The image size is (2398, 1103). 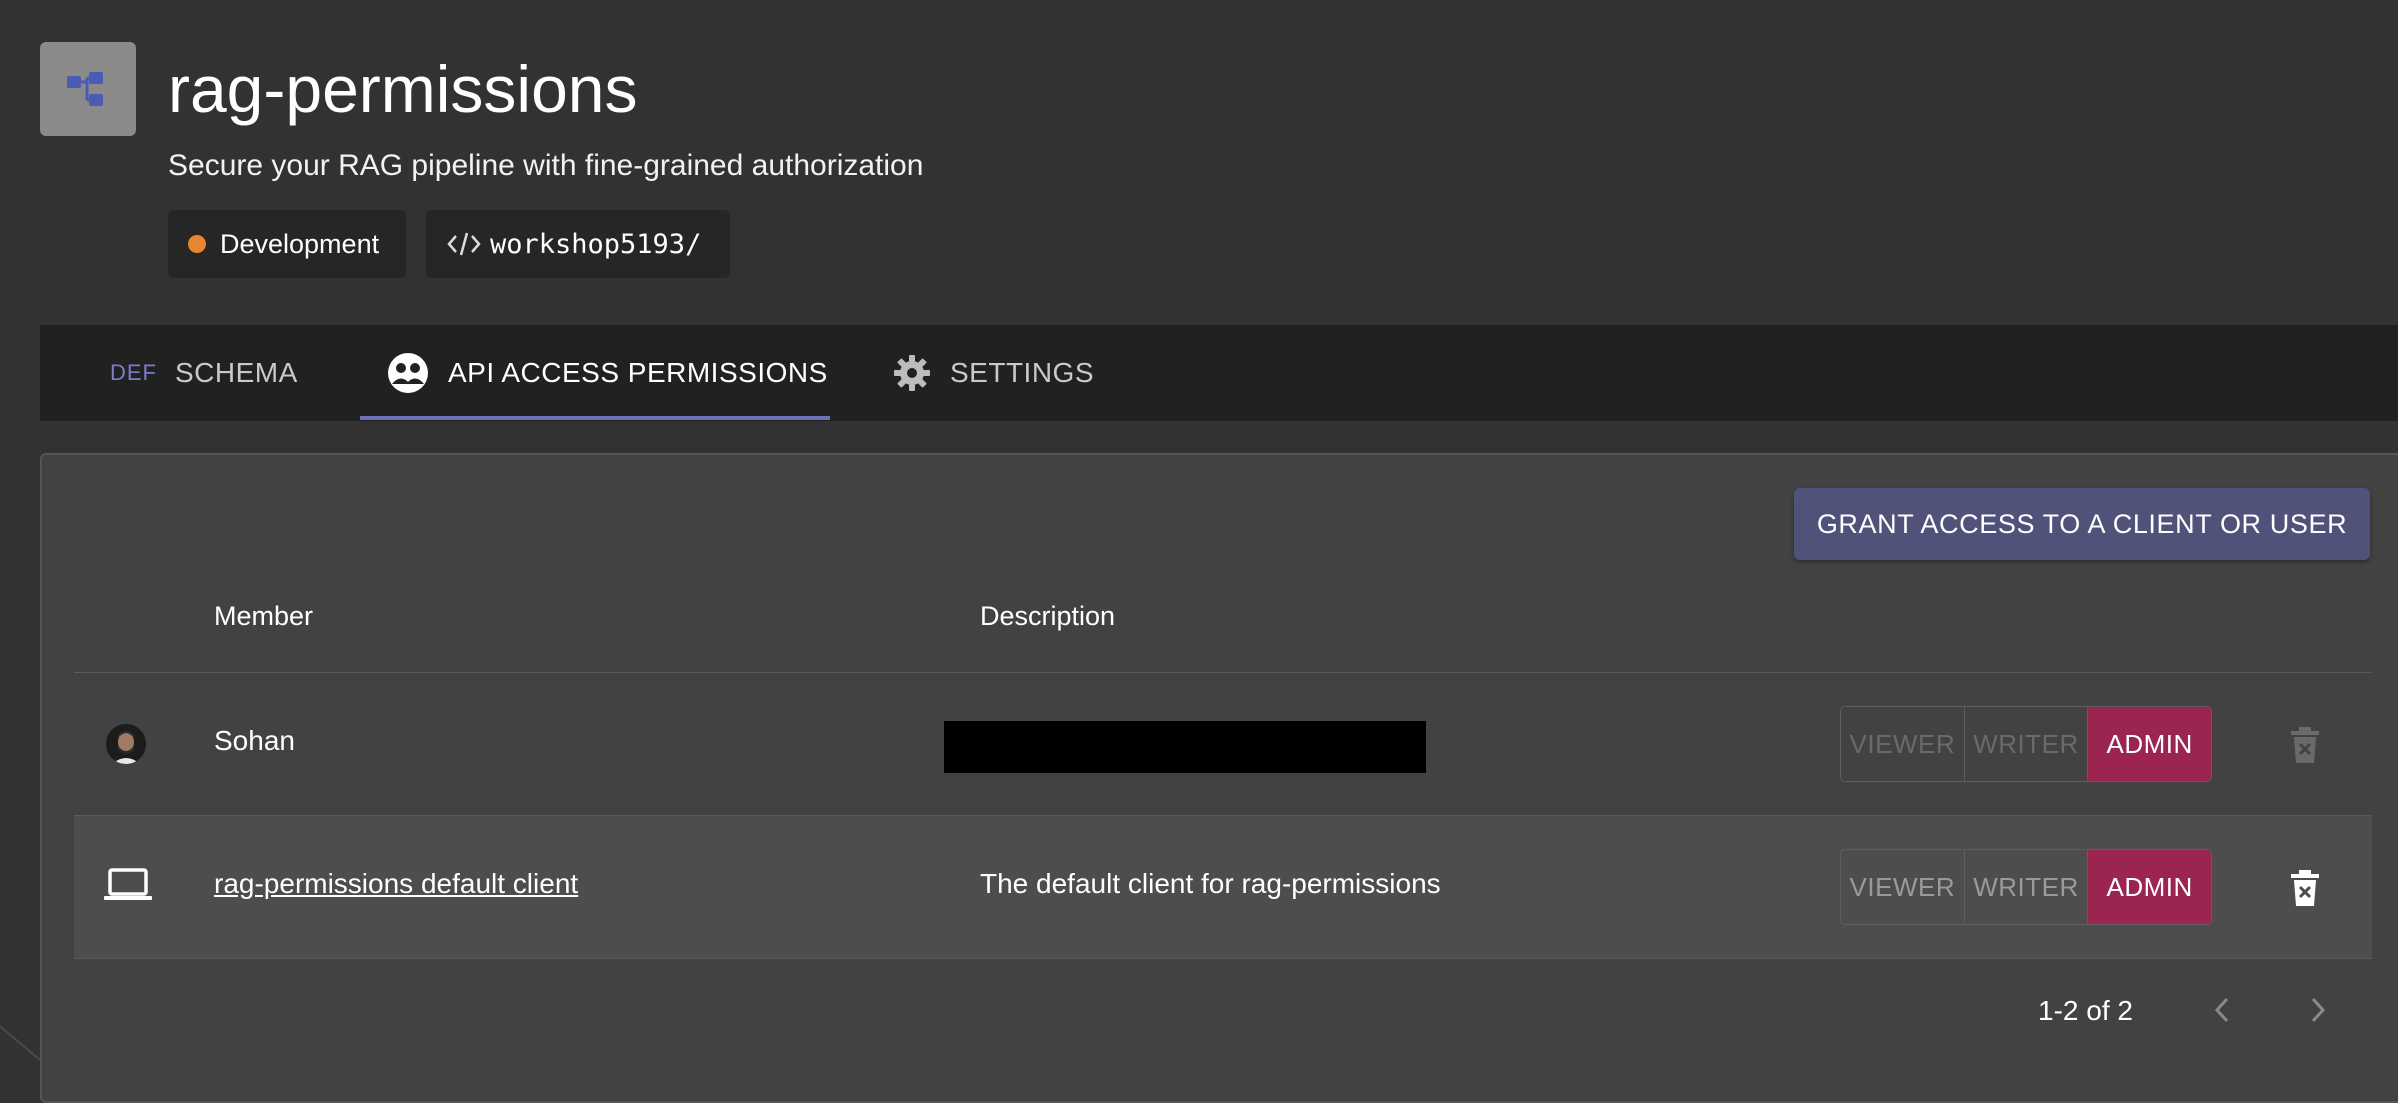 I want to click on people-icon, so click(x=408, y=373).